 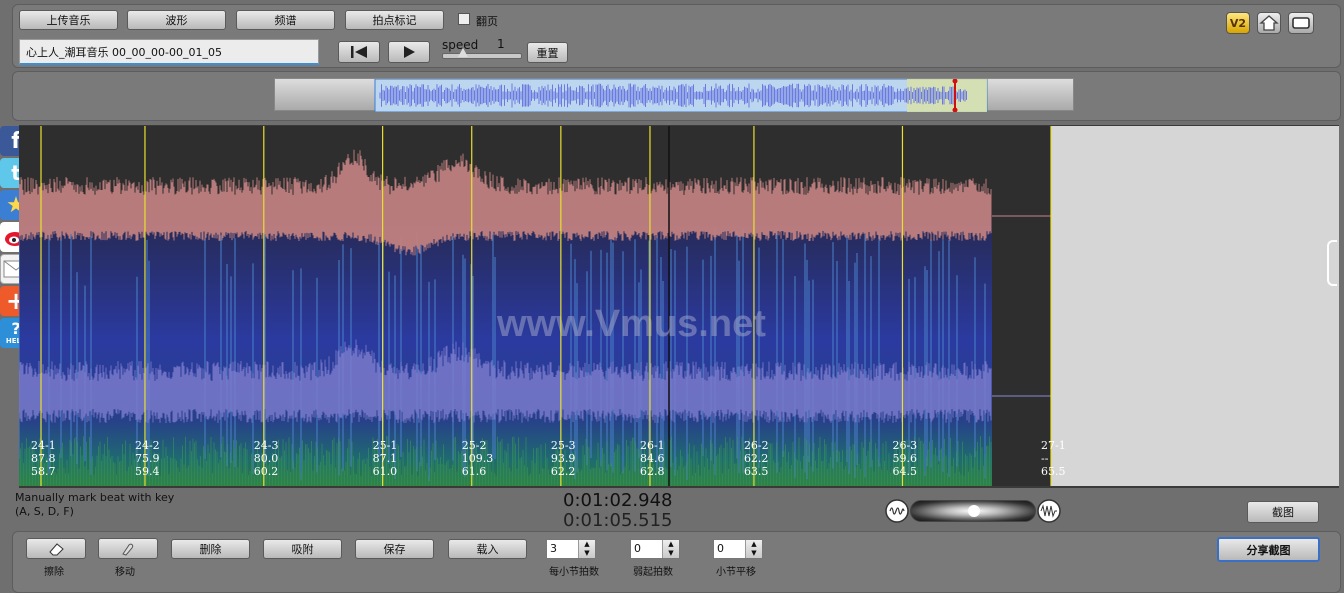 I want to click on volume-slider-track, so click(x=973, y=511).